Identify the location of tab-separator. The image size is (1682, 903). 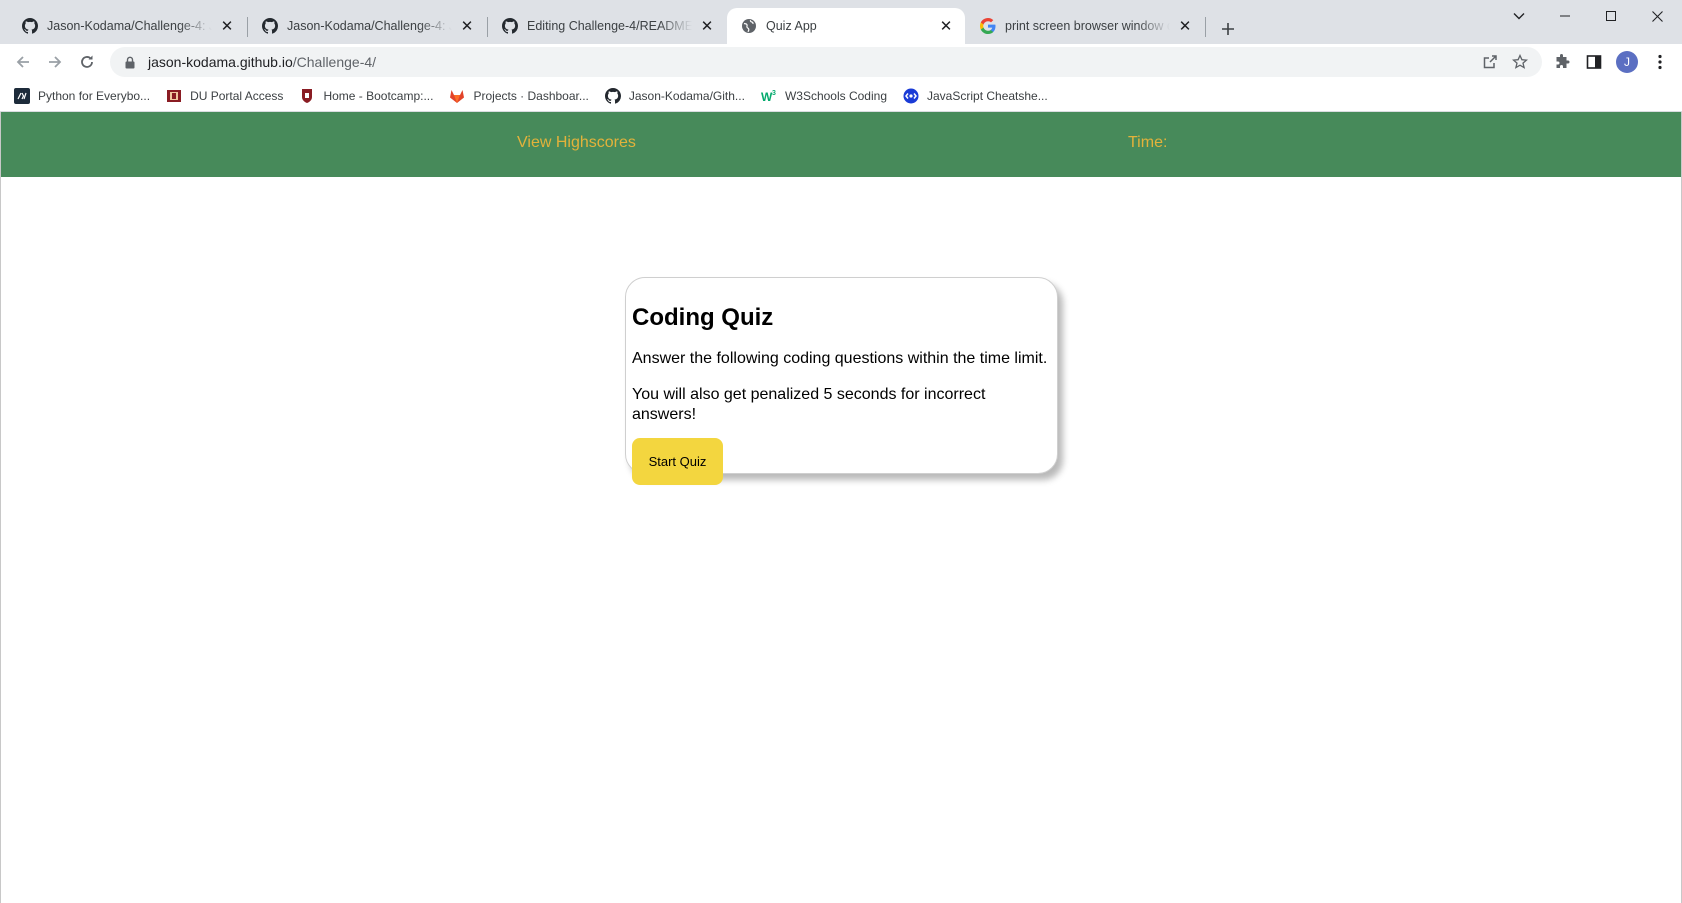
(1205, 27).